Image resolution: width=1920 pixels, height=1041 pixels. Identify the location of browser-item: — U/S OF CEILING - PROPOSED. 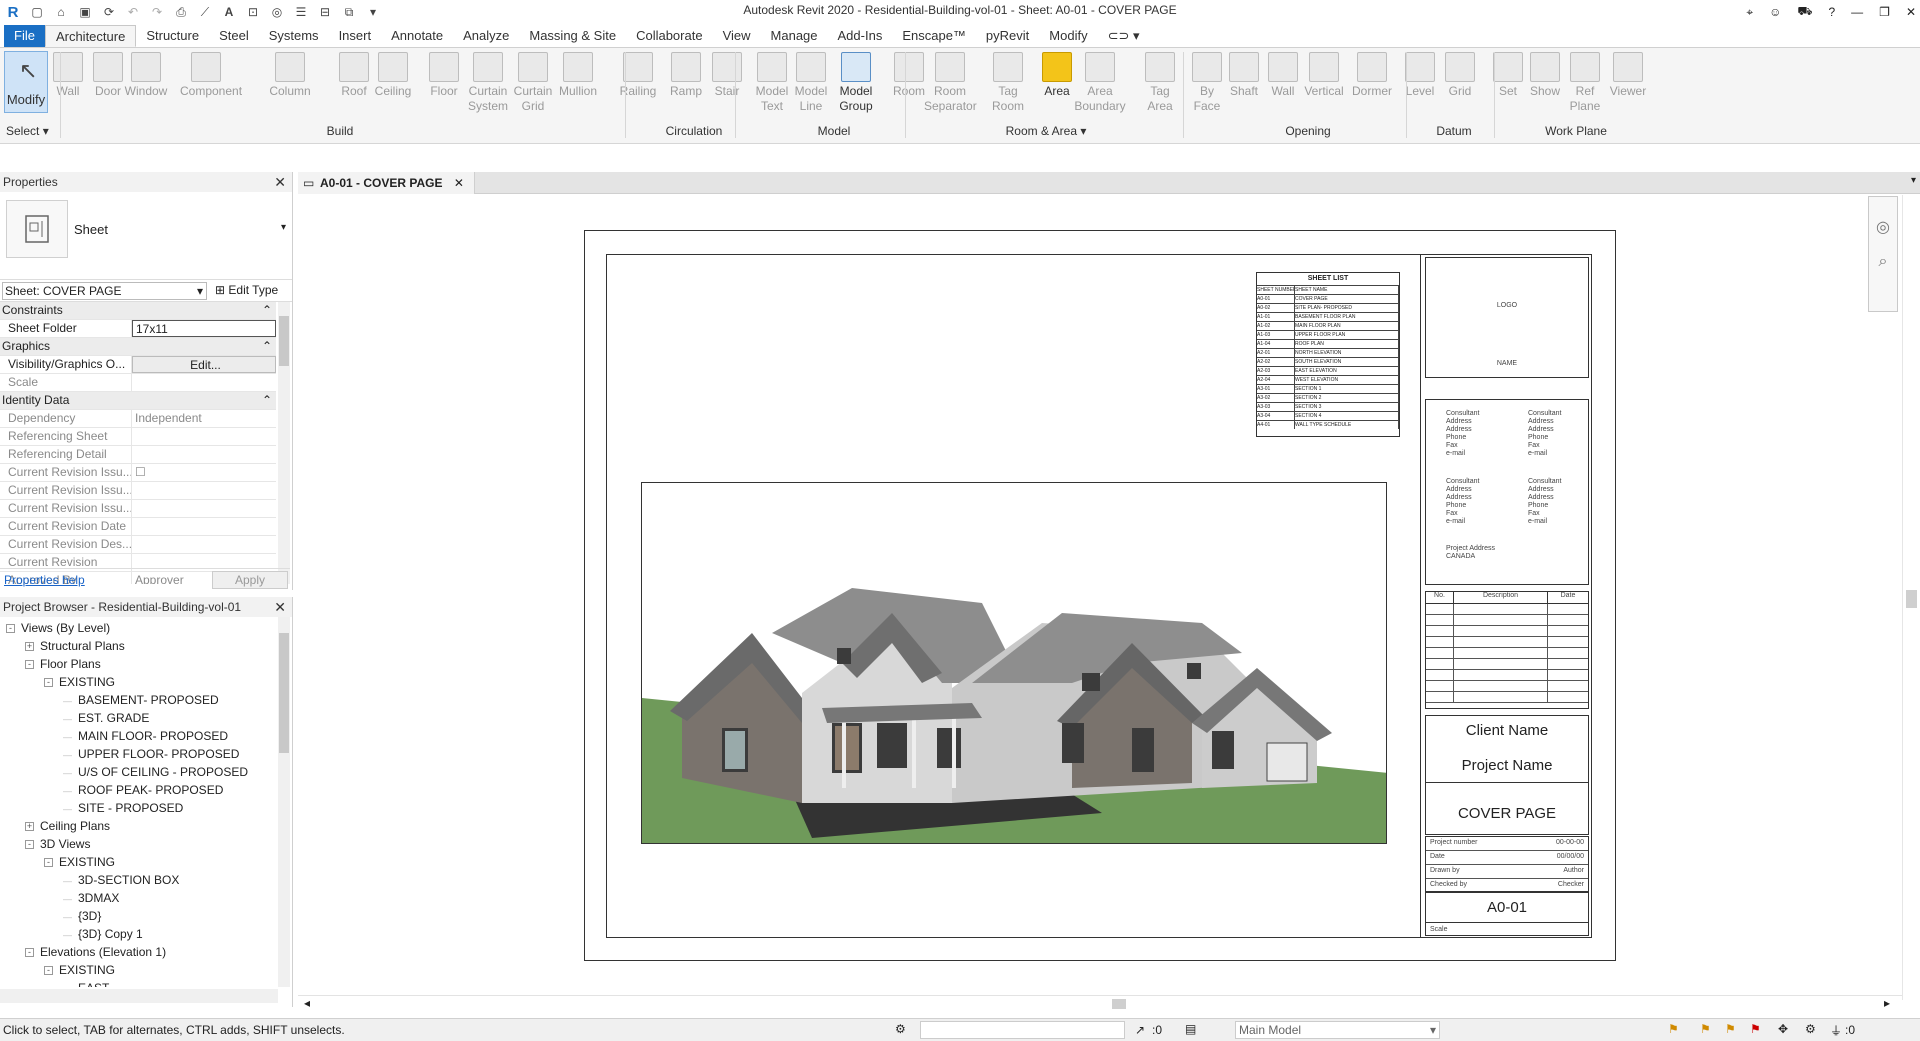
(146, 772).